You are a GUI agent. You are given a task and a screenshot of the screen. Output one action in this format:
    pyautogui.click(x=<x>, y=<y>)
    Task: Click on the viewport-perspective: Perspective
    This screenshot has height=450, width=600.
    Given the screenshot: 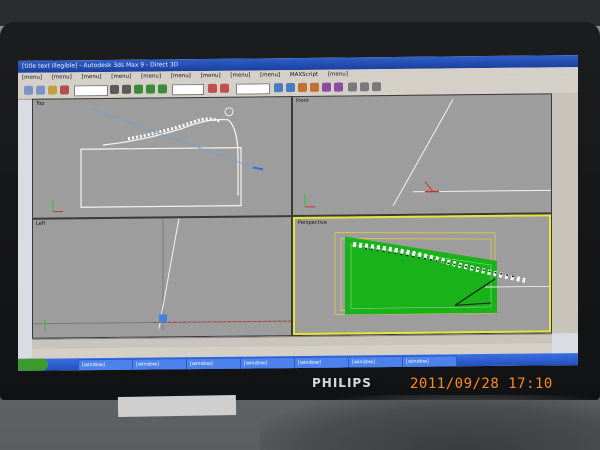 What is the action you would take?
    pyautogui.click(x=422, y=275)
    